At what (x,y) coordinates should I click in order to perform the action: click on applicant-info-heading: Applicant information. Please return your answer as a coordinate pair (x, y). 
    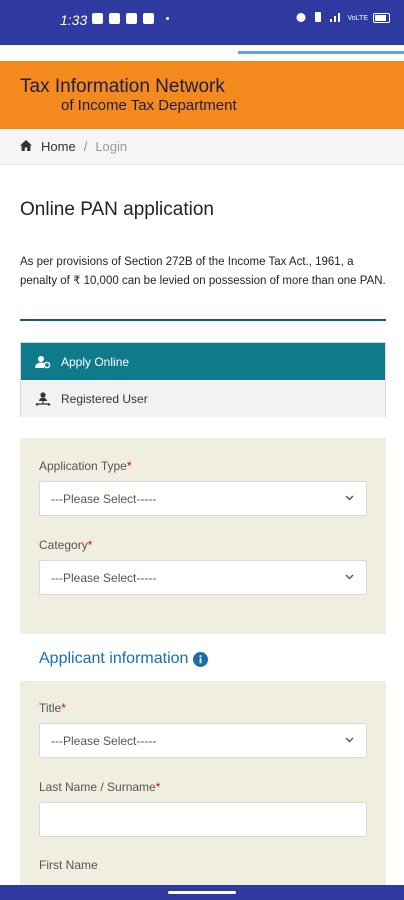
    Looking at the image, I should click on (124, 659).